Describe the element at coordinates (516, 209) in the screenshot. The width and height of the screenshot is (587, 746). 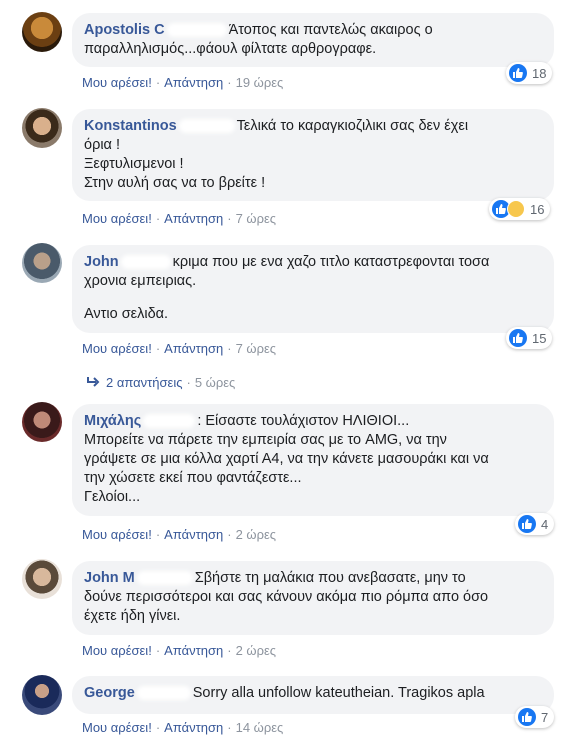
I see `sad-icon` at that location.